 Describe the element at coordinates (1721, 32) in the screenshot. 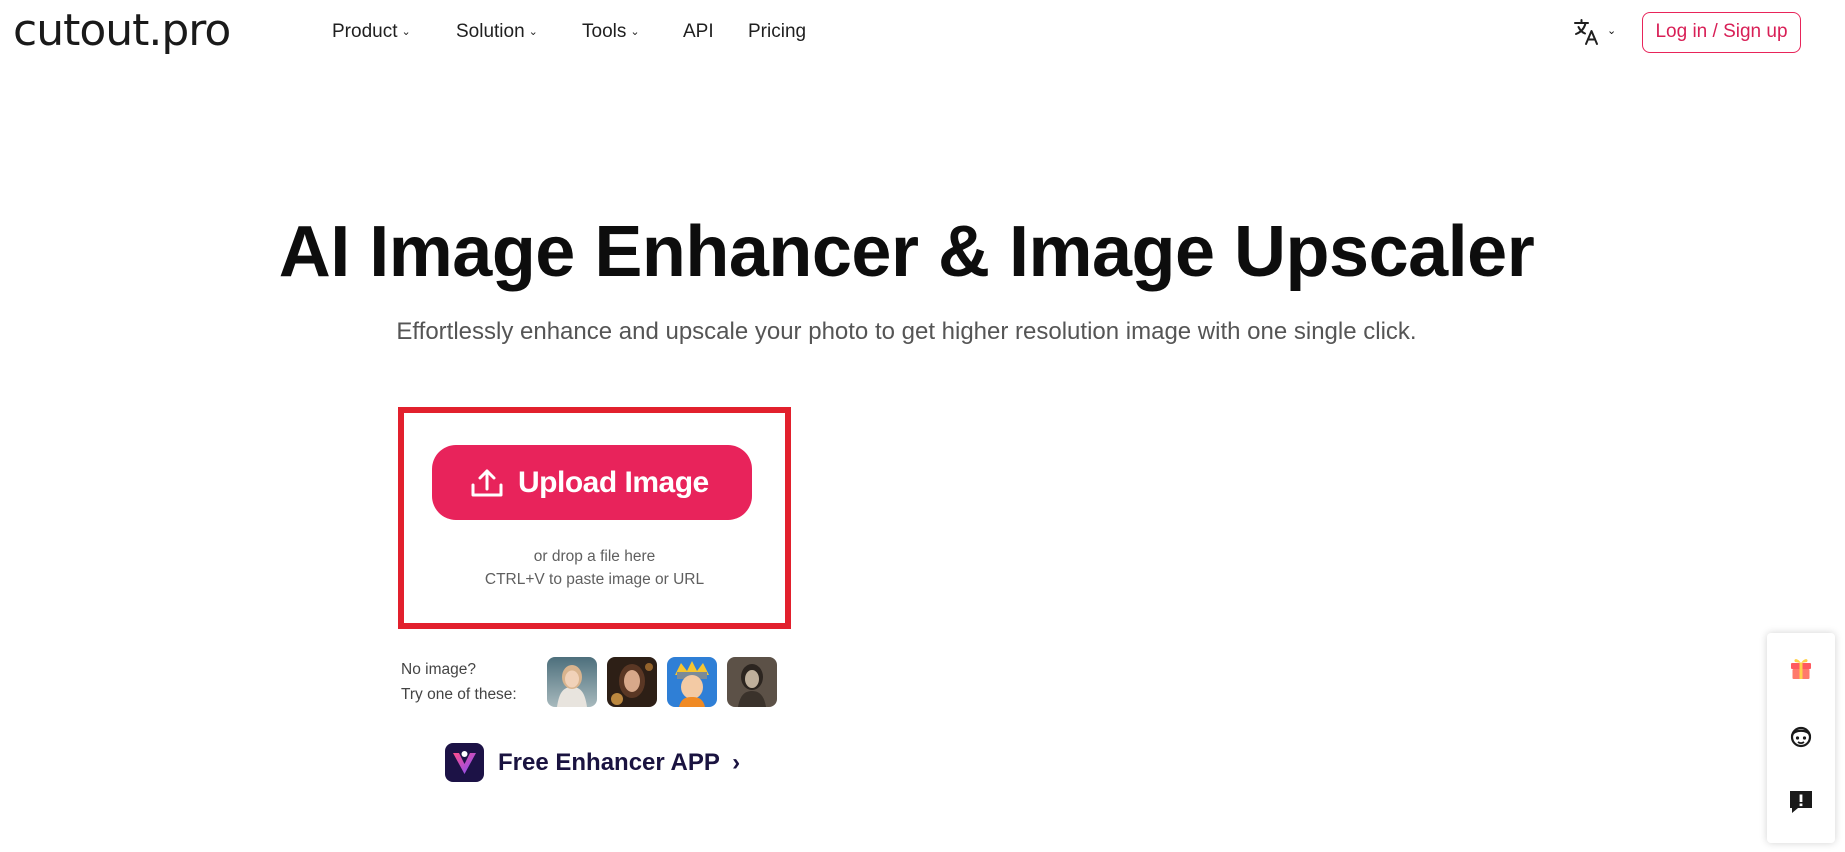

I see `login-signup-button: Log in / Sign up` at that location.